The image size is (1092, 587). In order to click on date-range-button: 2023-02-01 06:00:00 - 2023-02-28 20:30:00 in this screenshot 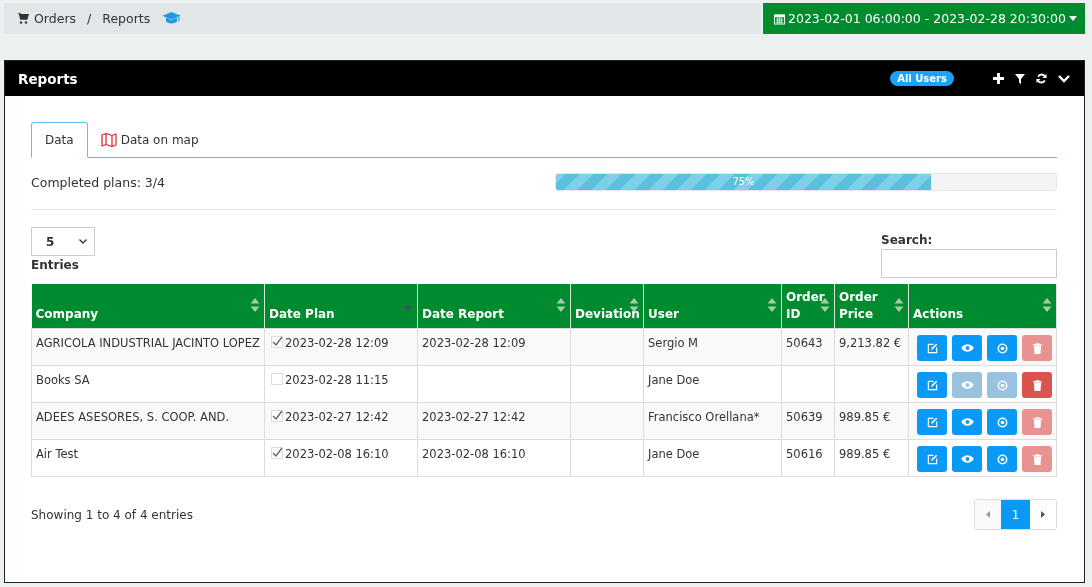, I will do `click(924, 18)`.